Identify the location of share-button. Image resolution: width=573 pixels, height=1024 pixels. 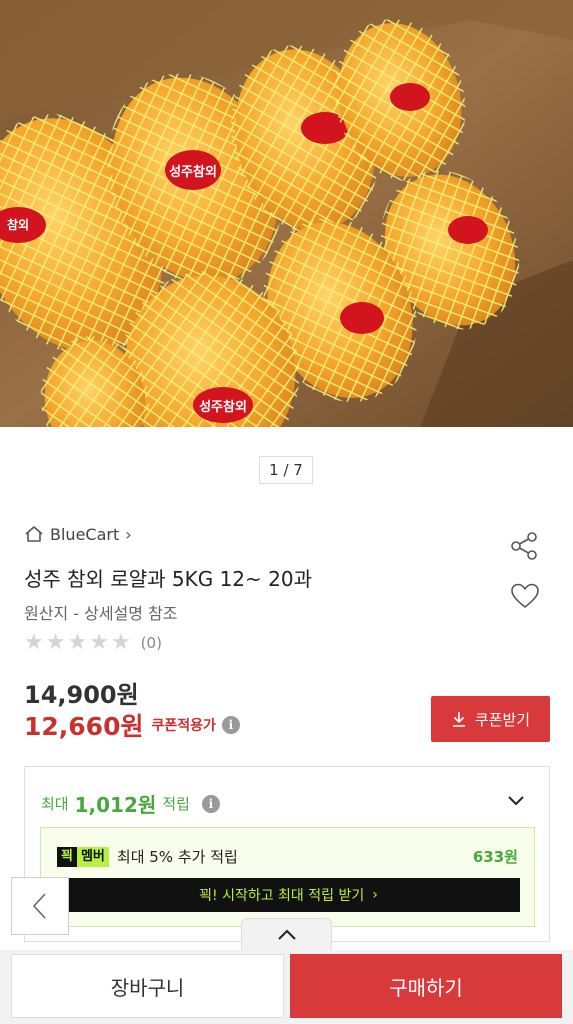
(525, 546).